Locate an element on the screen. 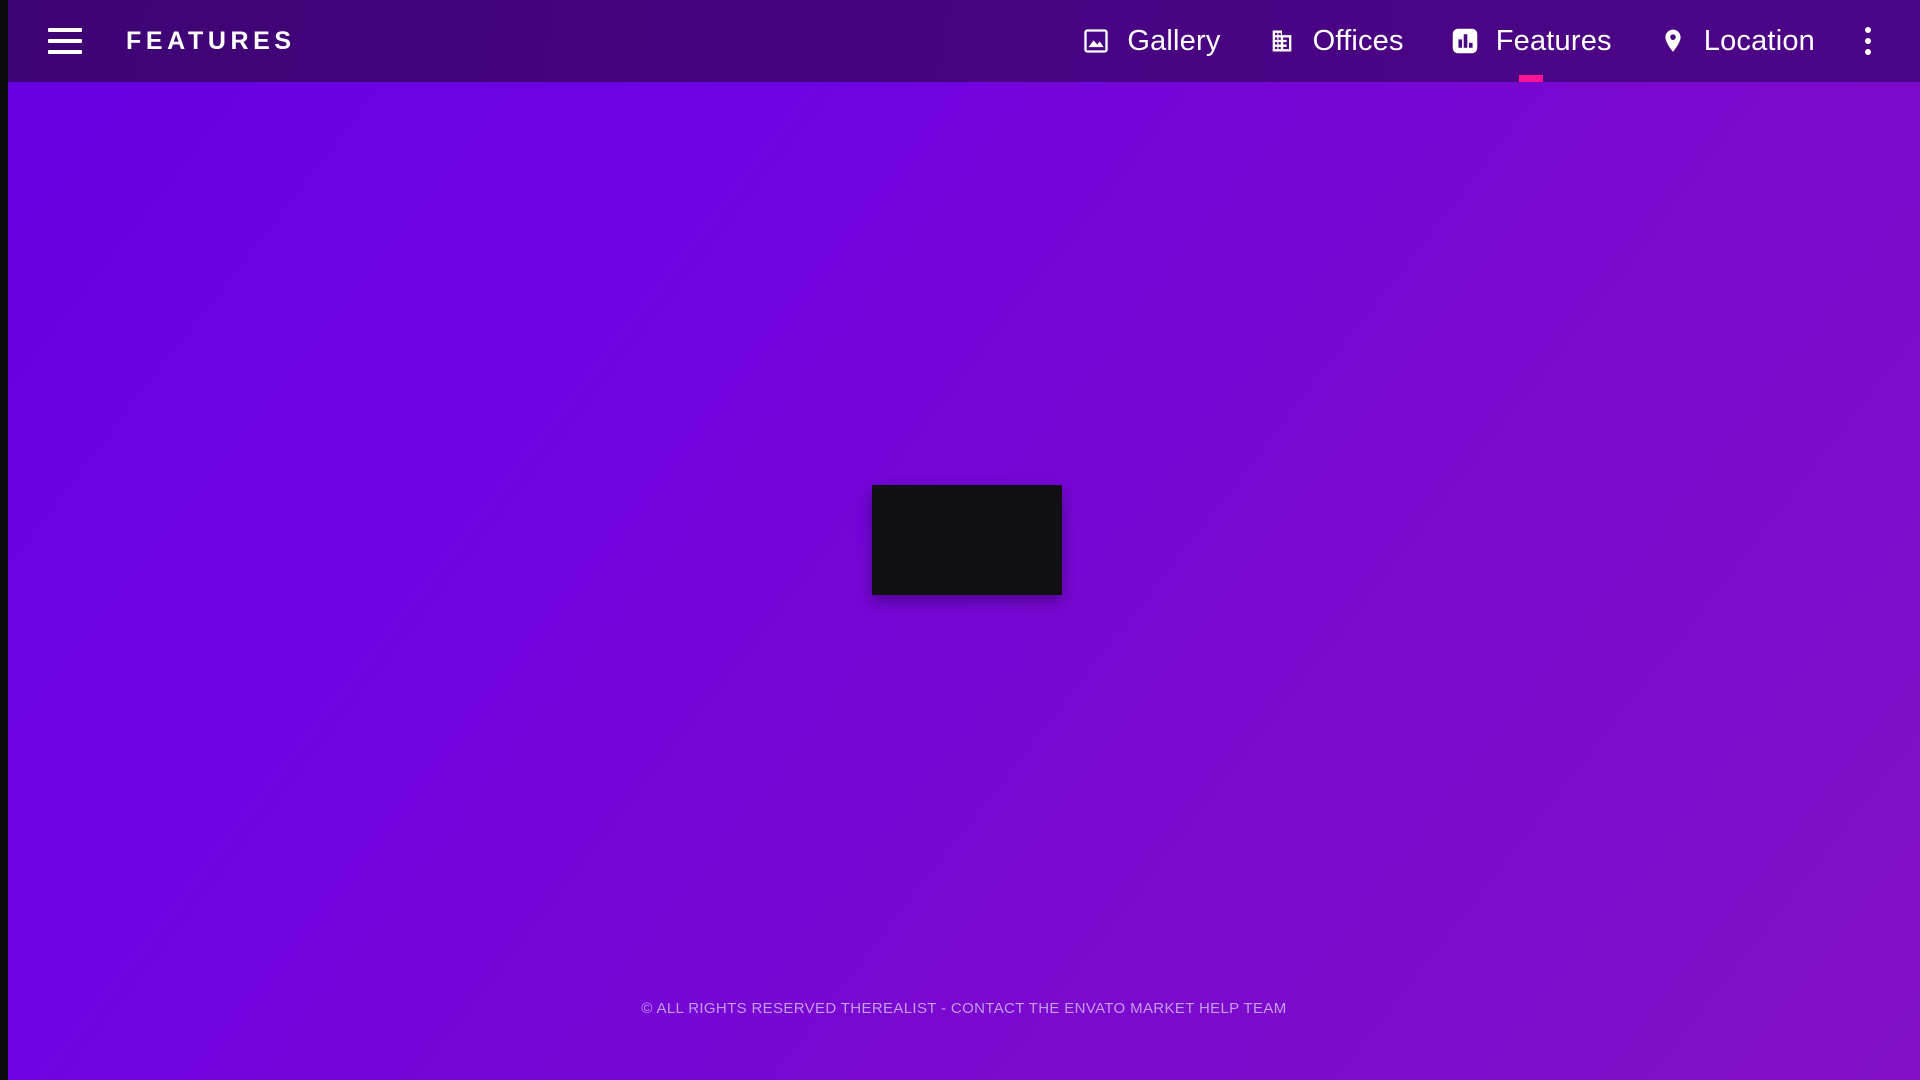  tab-gallery-label: Gallery is located at coordinates (1174, 40).